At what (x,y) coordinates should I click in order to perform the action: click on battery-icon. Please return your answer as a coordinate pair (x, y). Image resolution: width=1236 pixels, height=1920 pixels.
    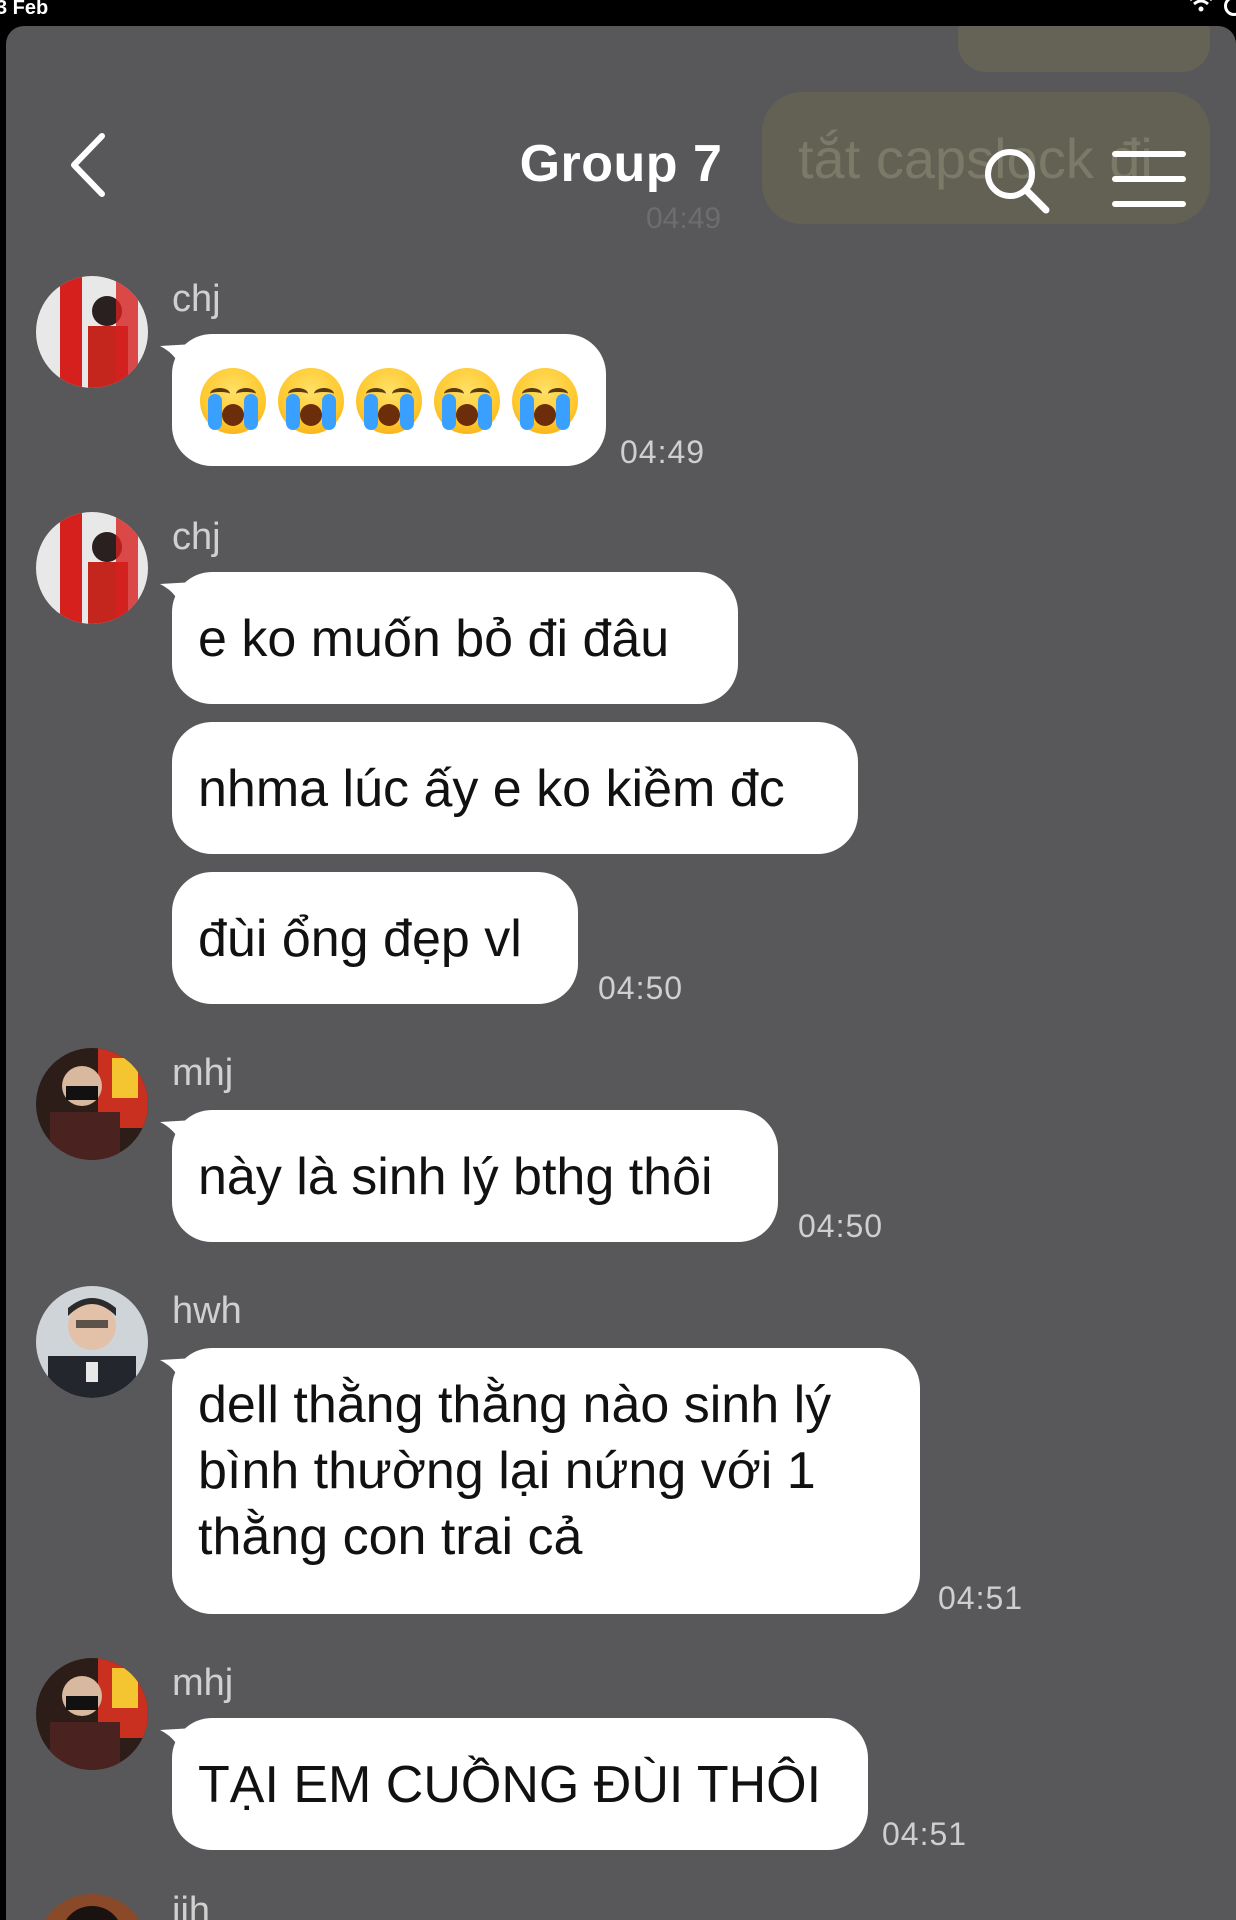
    Looking at the image, I should click on (1230, 8).